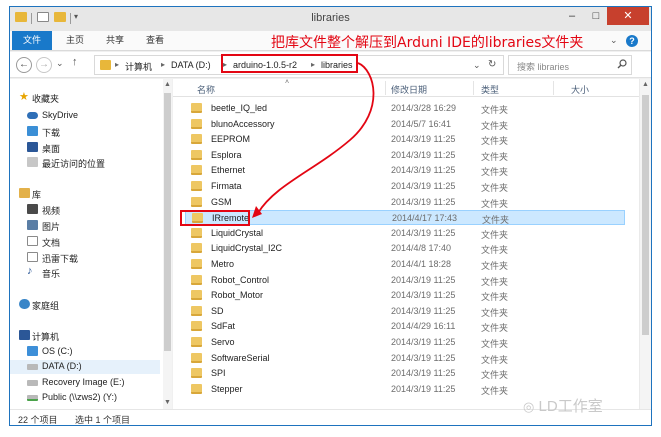  I want to click on nav-item-pictures: 图片, so click(85, 226).